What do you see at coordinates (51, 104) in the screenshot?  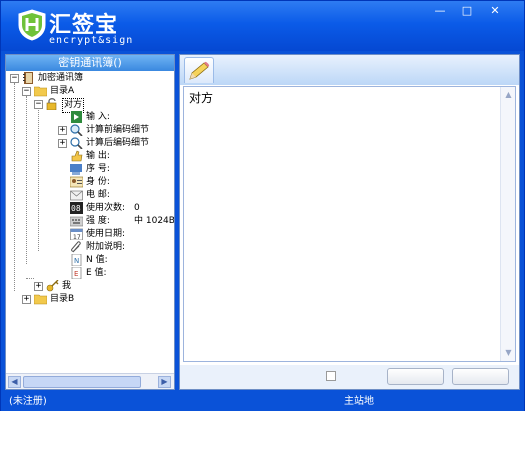 I see `lock-icon` at bounding box center [51, 104].